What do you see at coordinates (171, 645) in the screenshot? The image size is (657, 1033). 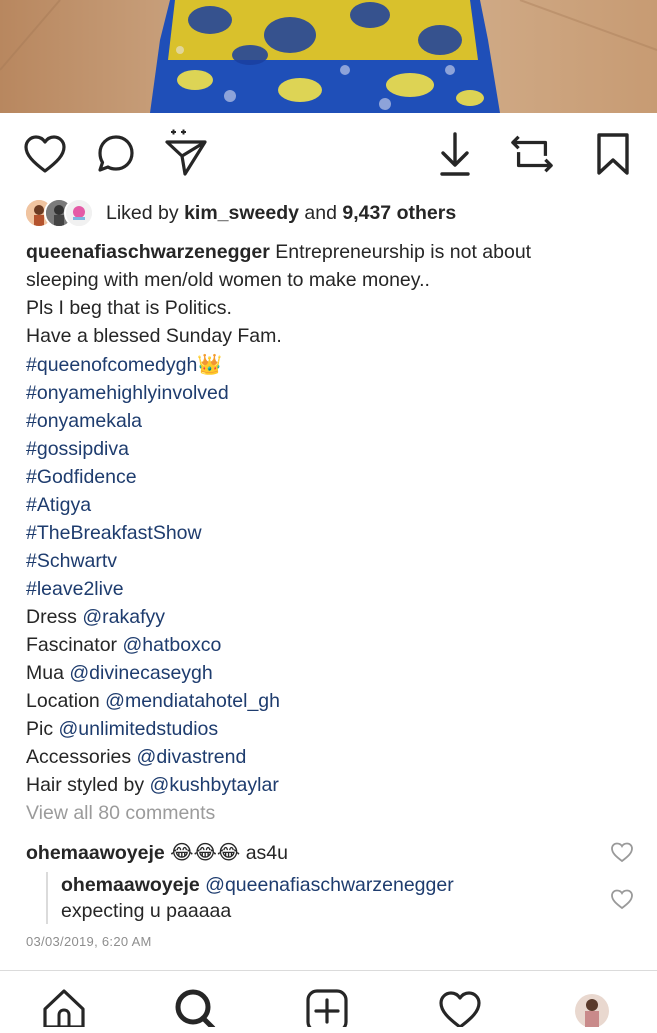 I see `mention-link: @hatboxco` at bounding box center [171, 645].